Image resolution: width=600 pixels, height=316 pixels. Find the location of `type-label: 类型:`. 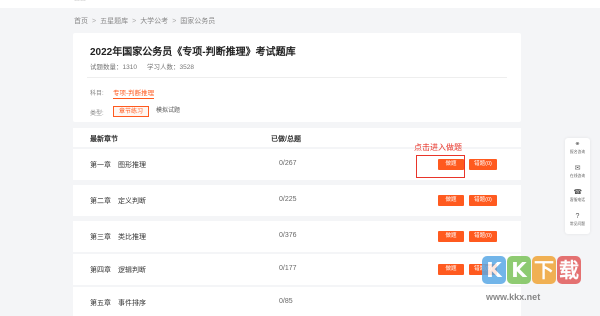

type-label: 类型: is located at coordinates (97, 114).